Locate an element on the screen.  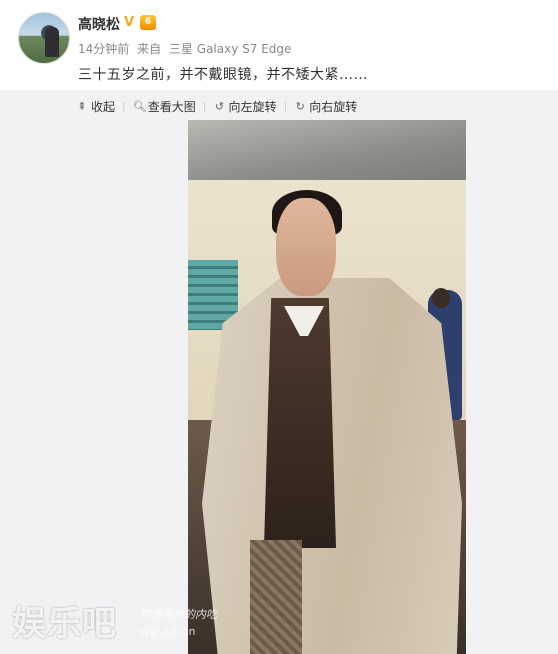
post-meta: 14分钟前 来自 三星 Galaxy S7 Edge is located at coordinates (186, 48).